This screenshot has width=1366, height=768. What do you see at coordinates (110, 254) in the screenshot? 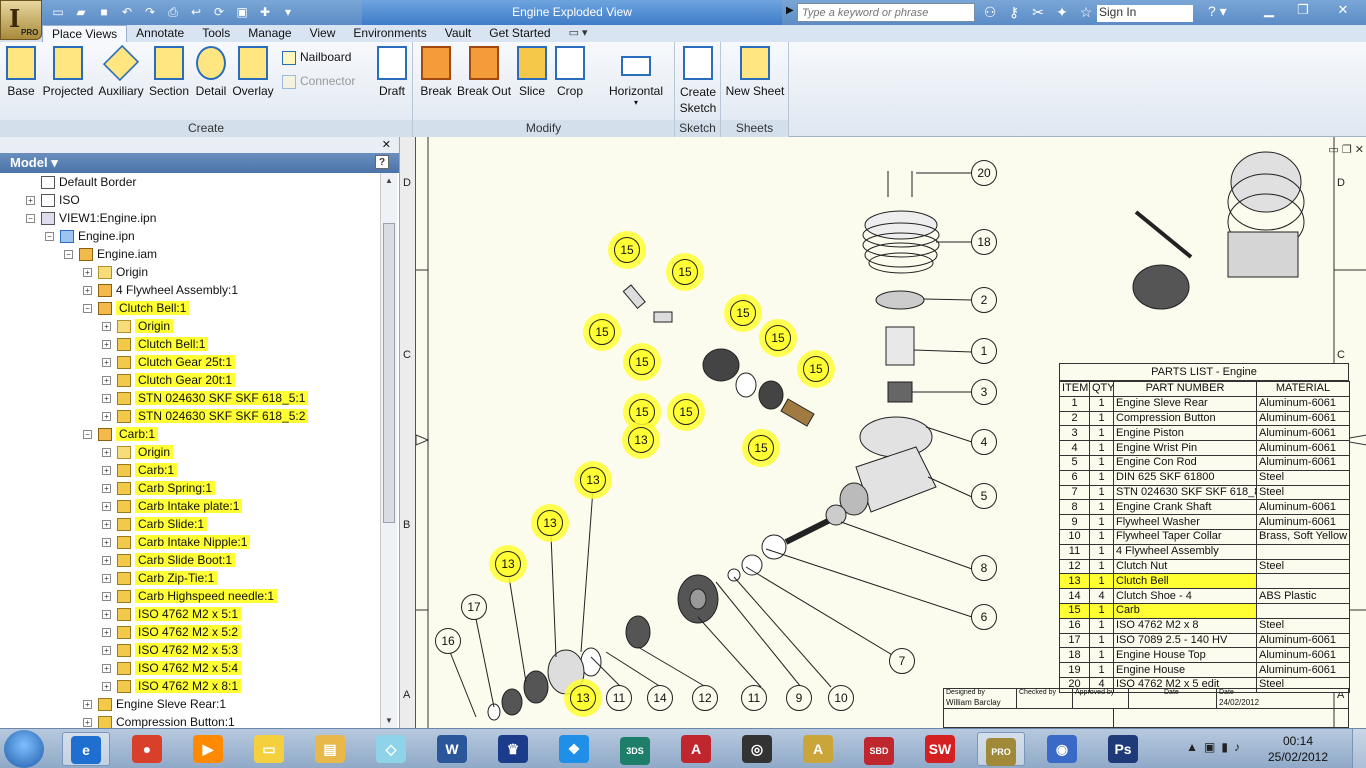
I see `tree-item: − Engine.iam` at bounding box center [110, 254].